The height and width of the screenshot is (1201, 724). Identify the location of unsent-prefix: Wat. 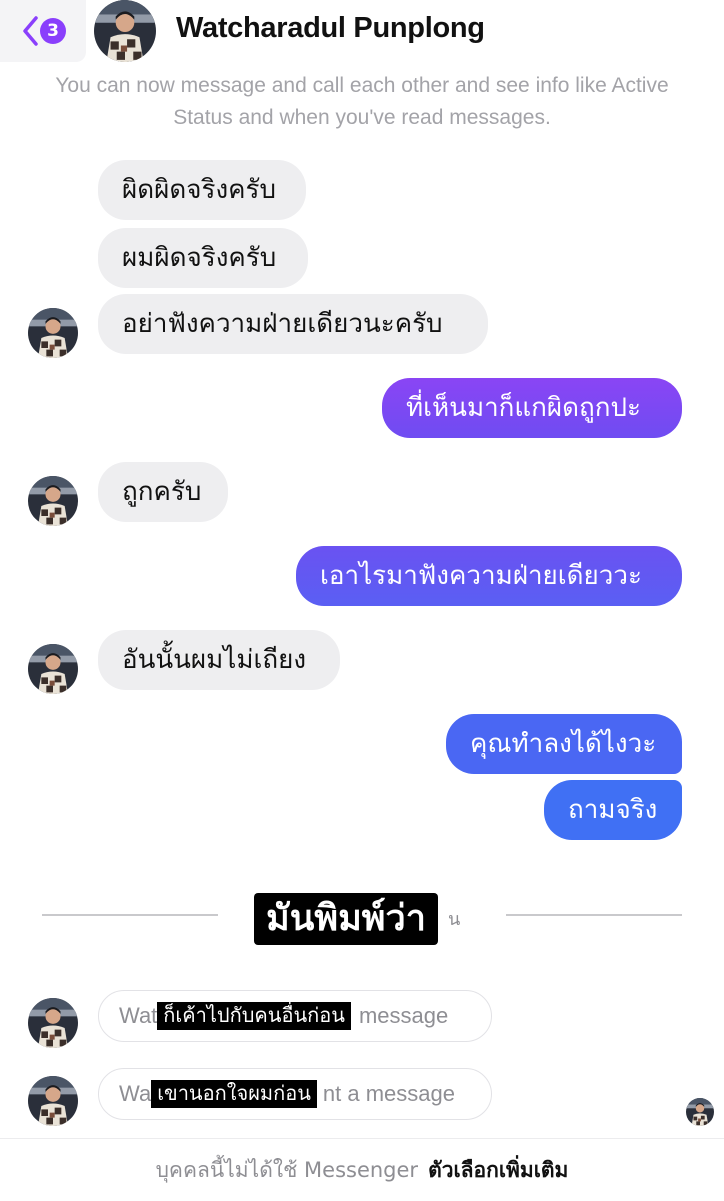
(138, 1015).